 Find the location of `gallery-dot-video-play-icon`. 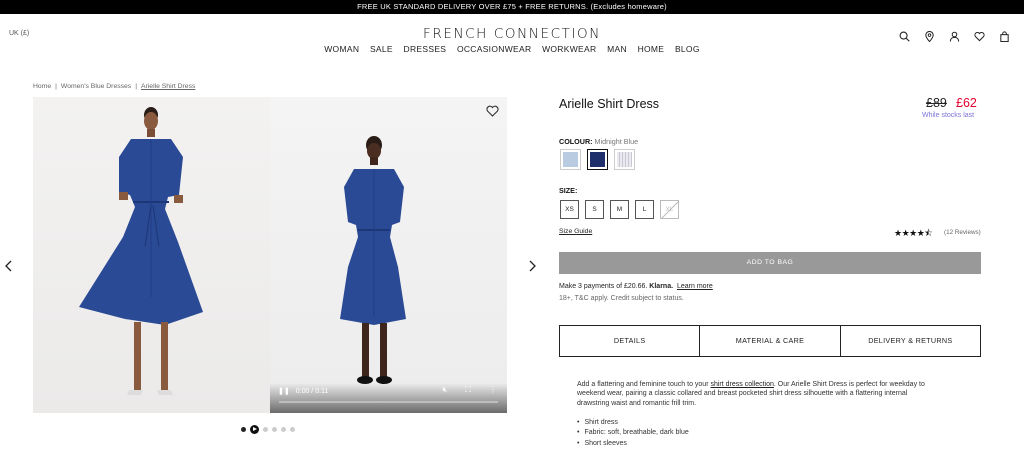

gallery-dot-video-play-icon is located at coordinates (254, 429).